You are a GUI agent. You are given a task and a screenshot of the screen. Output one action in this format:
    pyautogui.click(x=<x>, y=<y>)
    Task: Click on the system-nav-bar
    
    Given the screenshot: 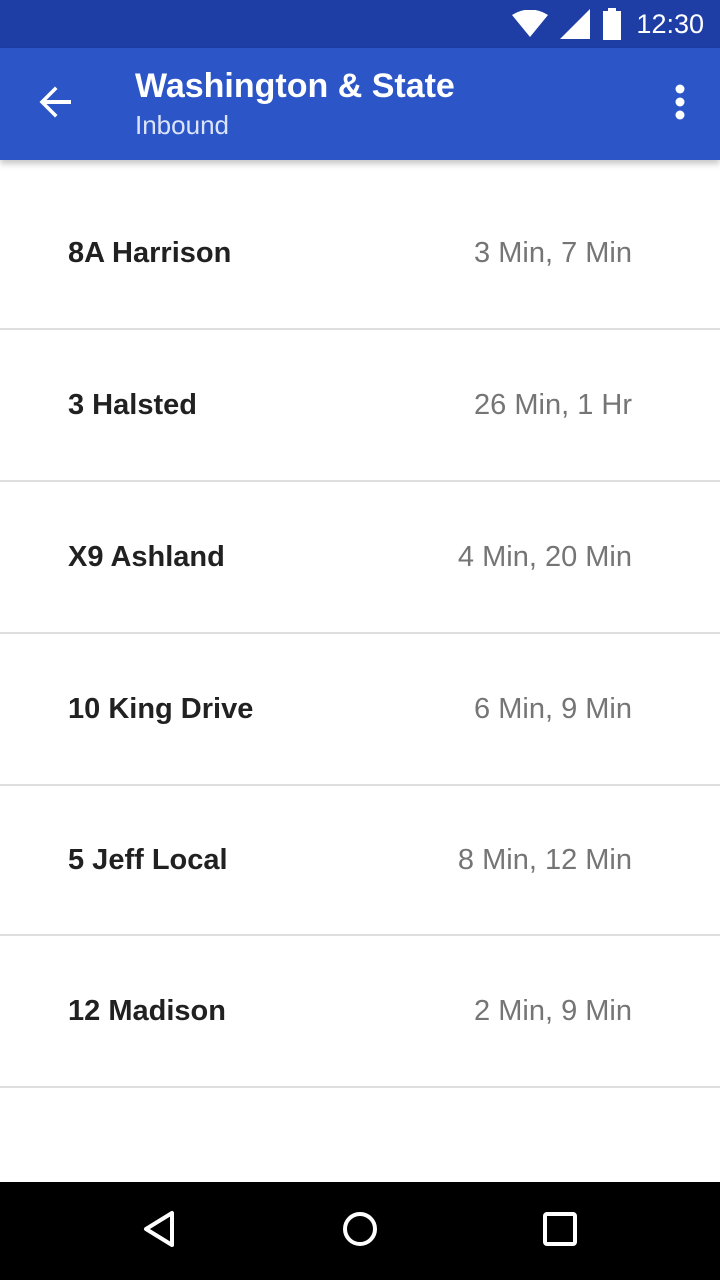 What is the action you would take?
    pyautogui.click(x=360, y=1231)
    